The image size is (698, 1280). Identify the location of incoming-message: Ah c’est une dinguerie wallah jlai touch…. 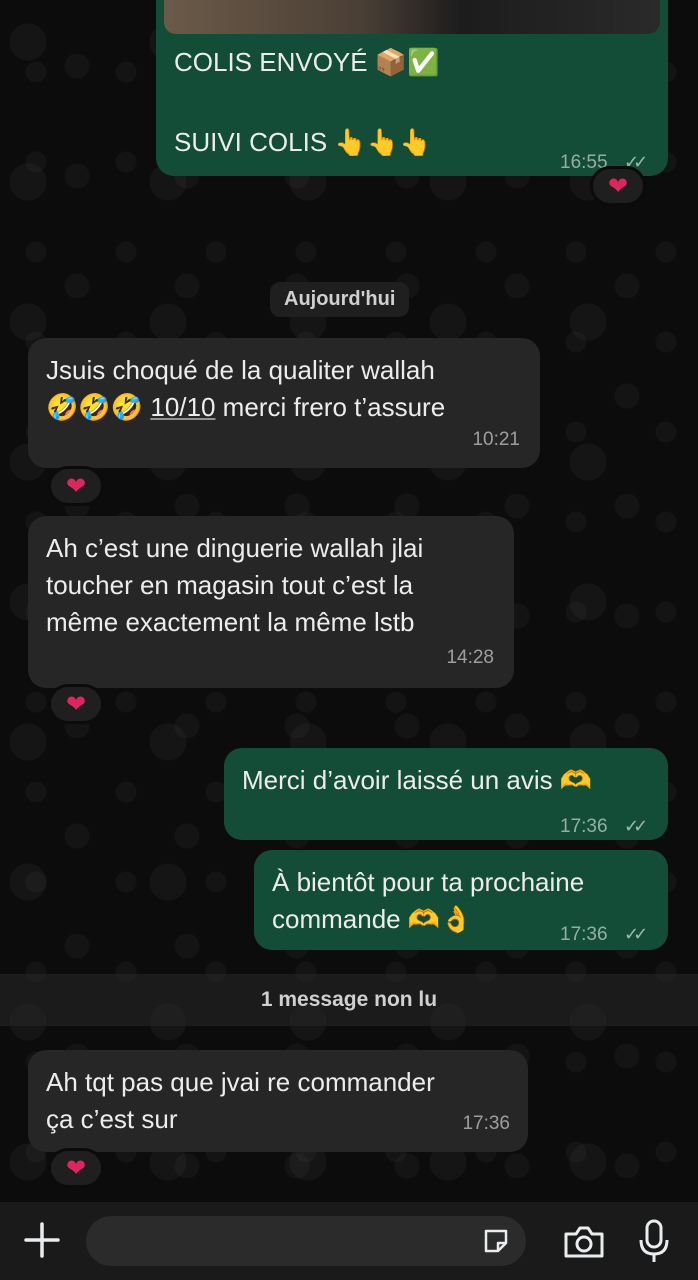
(271, 602).